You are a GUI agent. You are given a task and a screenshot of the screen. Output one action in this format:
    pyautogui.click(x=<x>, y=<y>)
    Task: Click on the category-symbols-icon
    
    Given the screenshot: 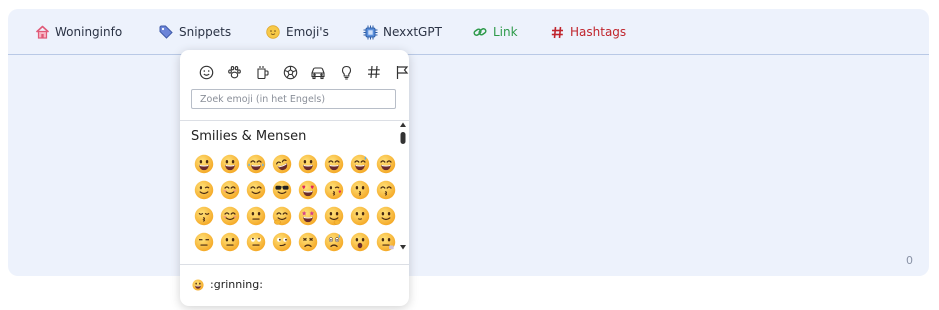 What is the action you would take?
    pyautogui.click(x=374, y=72)
    